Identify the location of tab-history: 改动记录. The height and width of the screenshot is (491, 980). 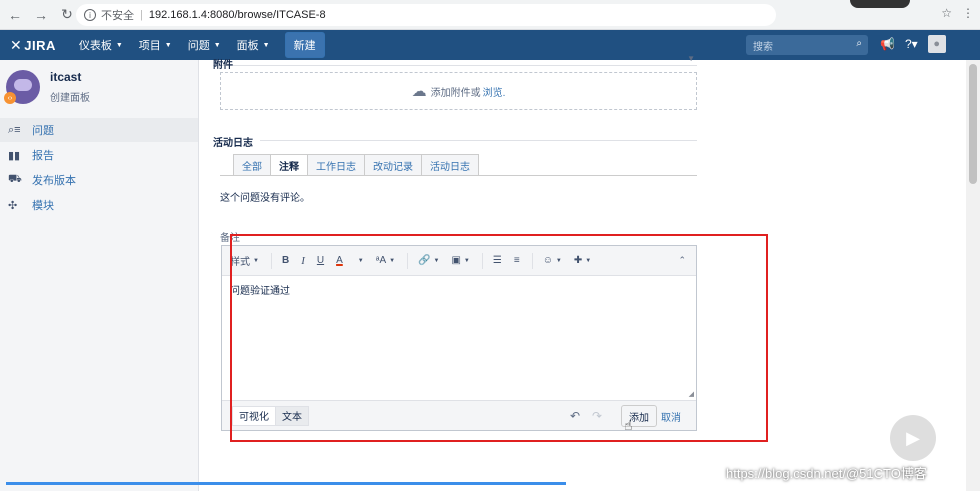
(393, 165).